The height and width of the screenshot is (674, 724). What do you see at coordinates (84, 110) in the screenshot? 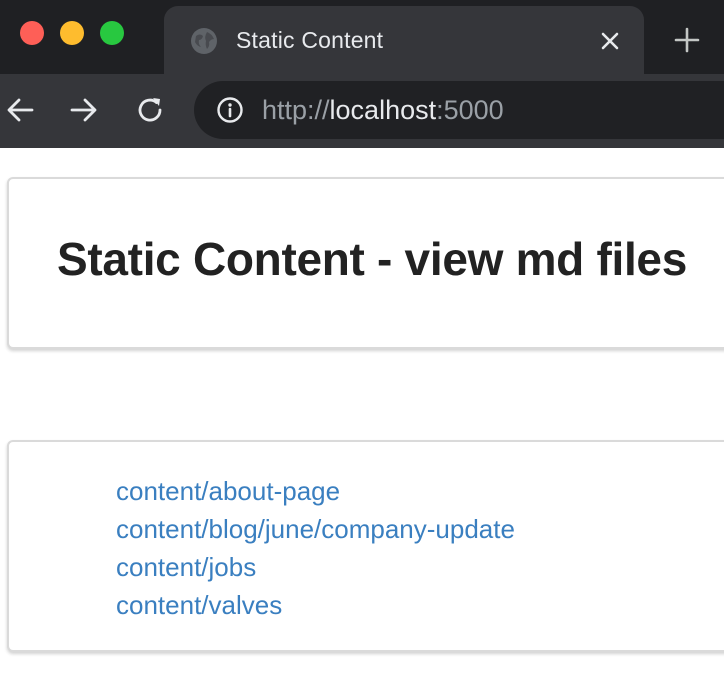
I see `forward-arrow-icon` at bounding box center [84, 110].